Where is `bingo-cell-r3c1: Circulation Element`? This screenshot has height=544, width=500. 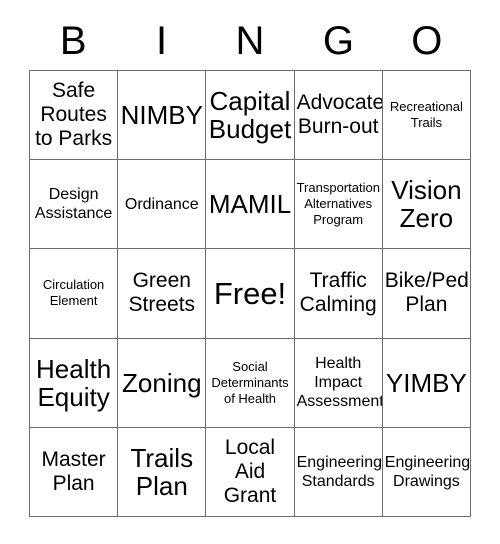 bingo-cell-r3c1: Circulation Element is located at coordinates (74, 294).